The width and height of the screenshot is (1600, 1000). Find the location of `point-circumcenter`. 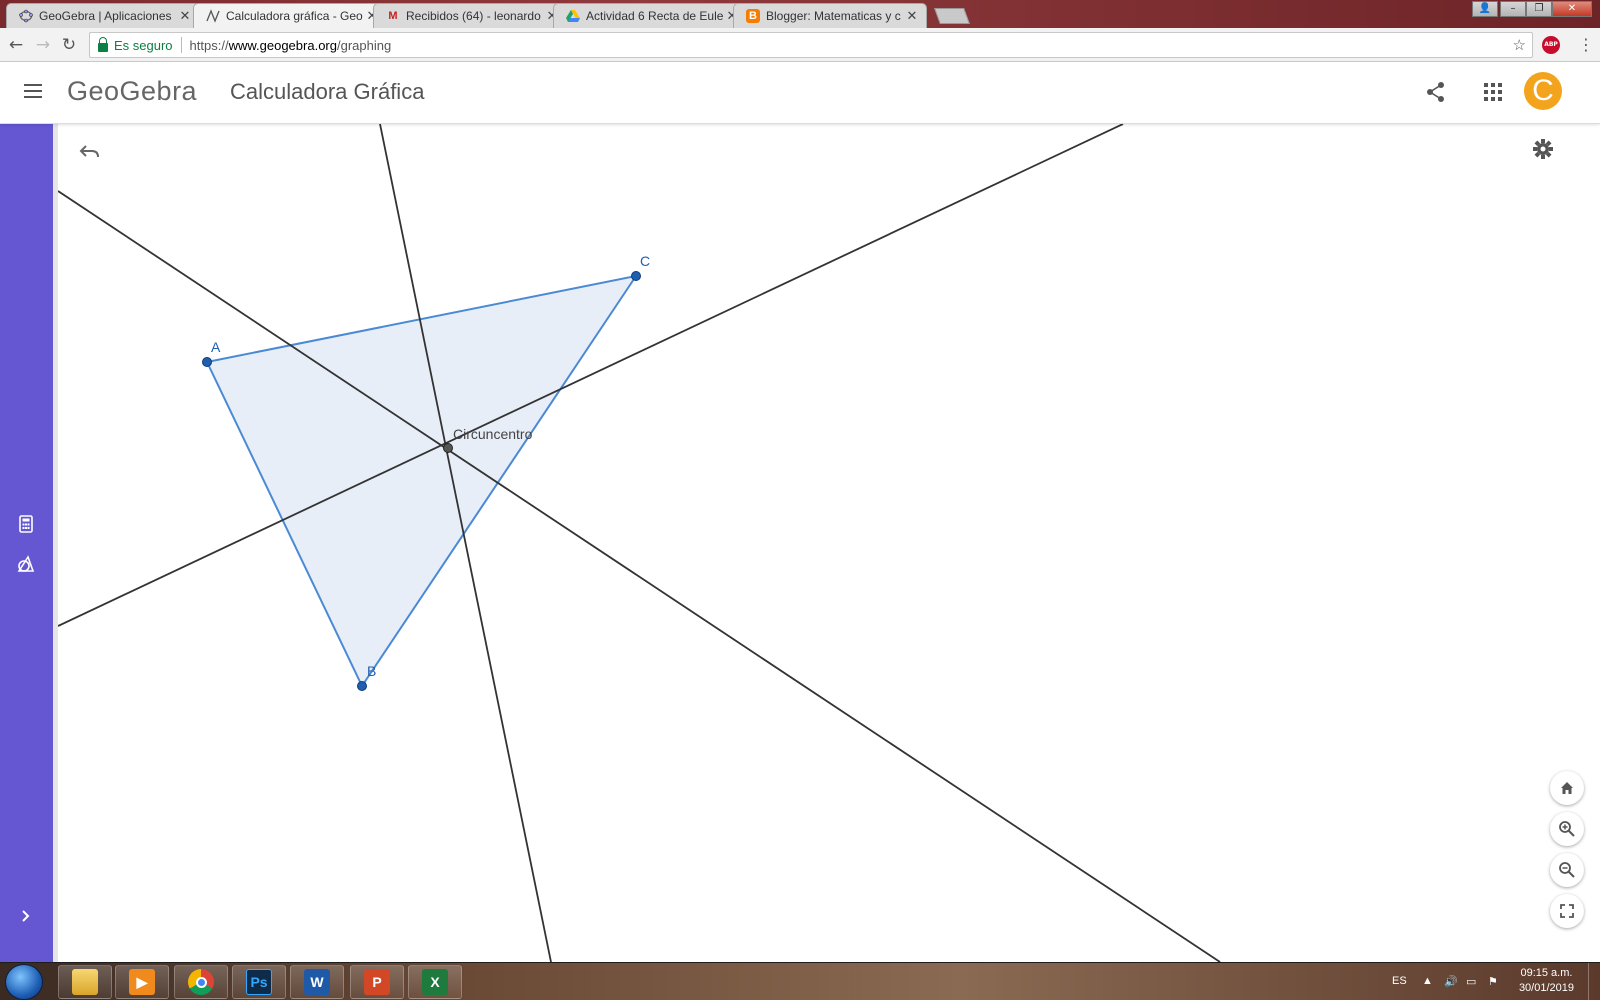

point-circumcenter is located at coordinates (448, 448).